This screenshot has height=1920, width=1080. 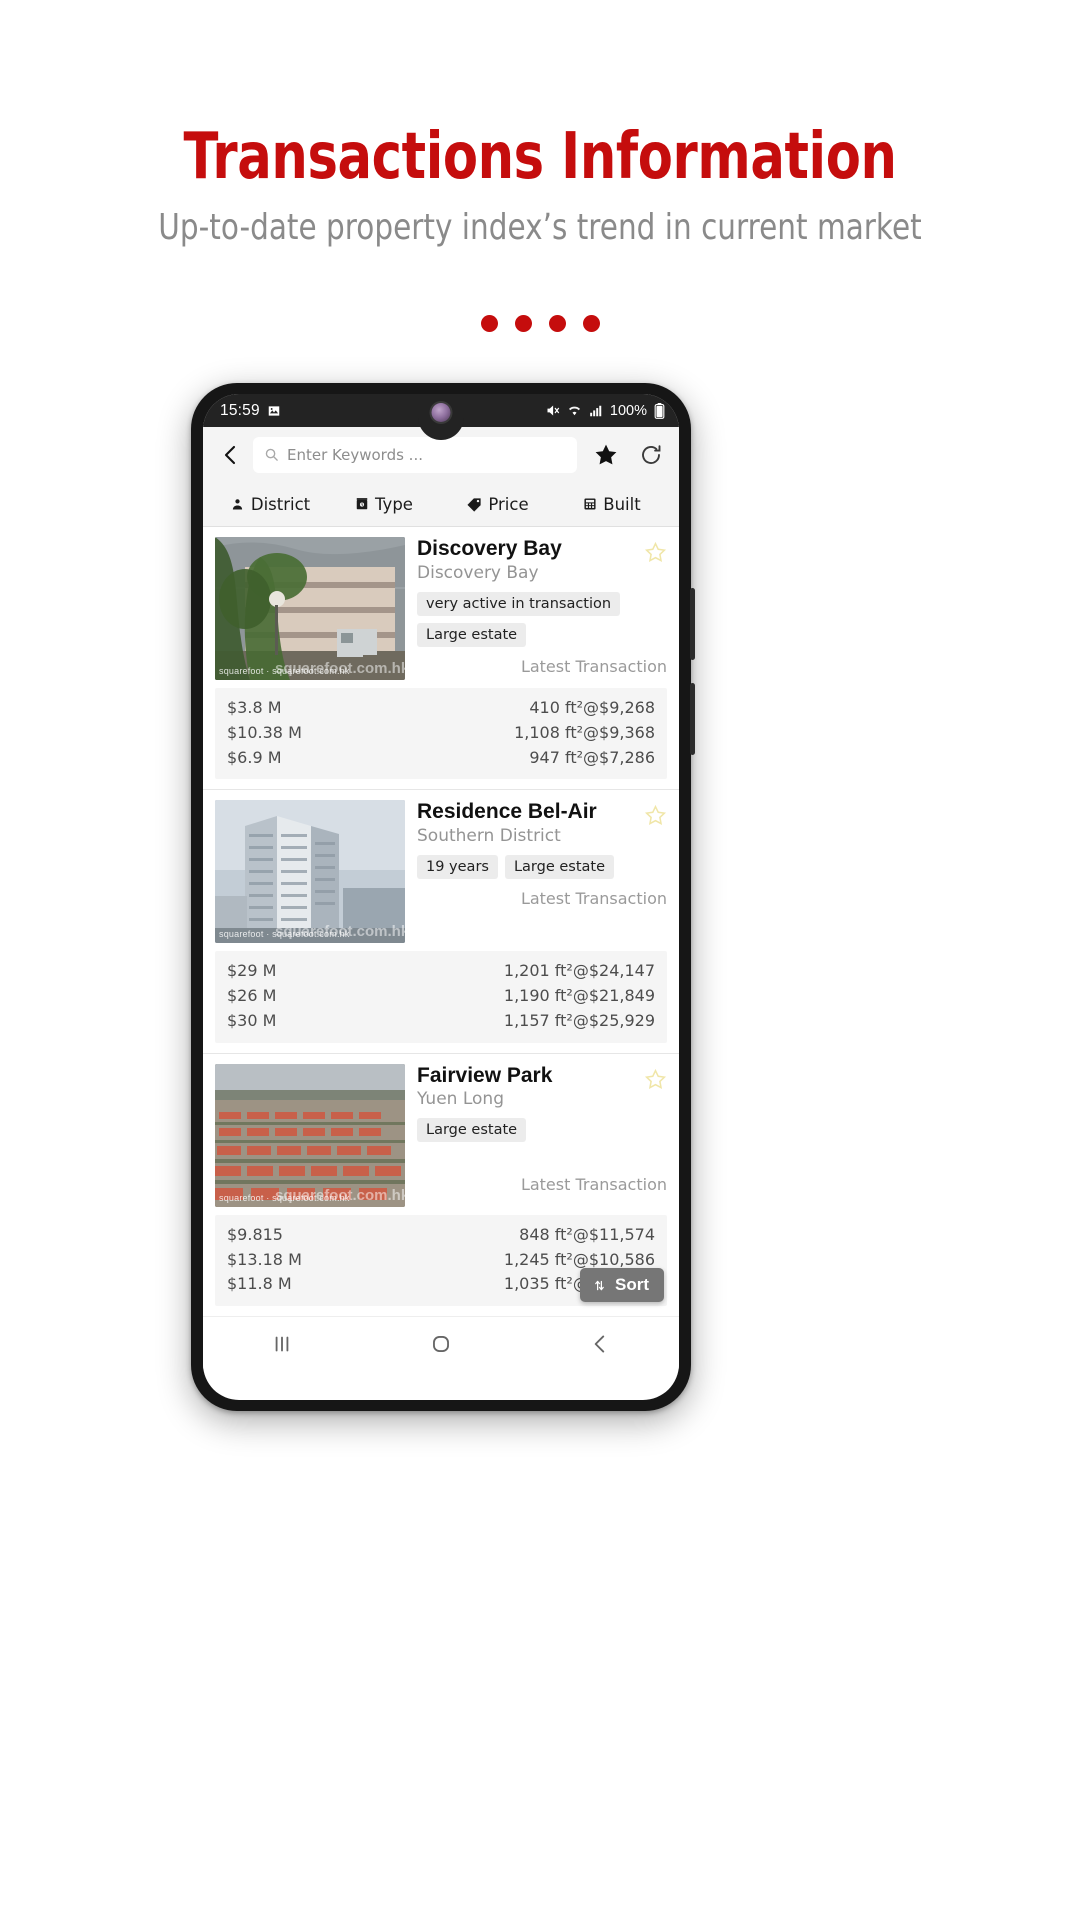 I want to click on star-filled-icon, so click(x=606, y=455).